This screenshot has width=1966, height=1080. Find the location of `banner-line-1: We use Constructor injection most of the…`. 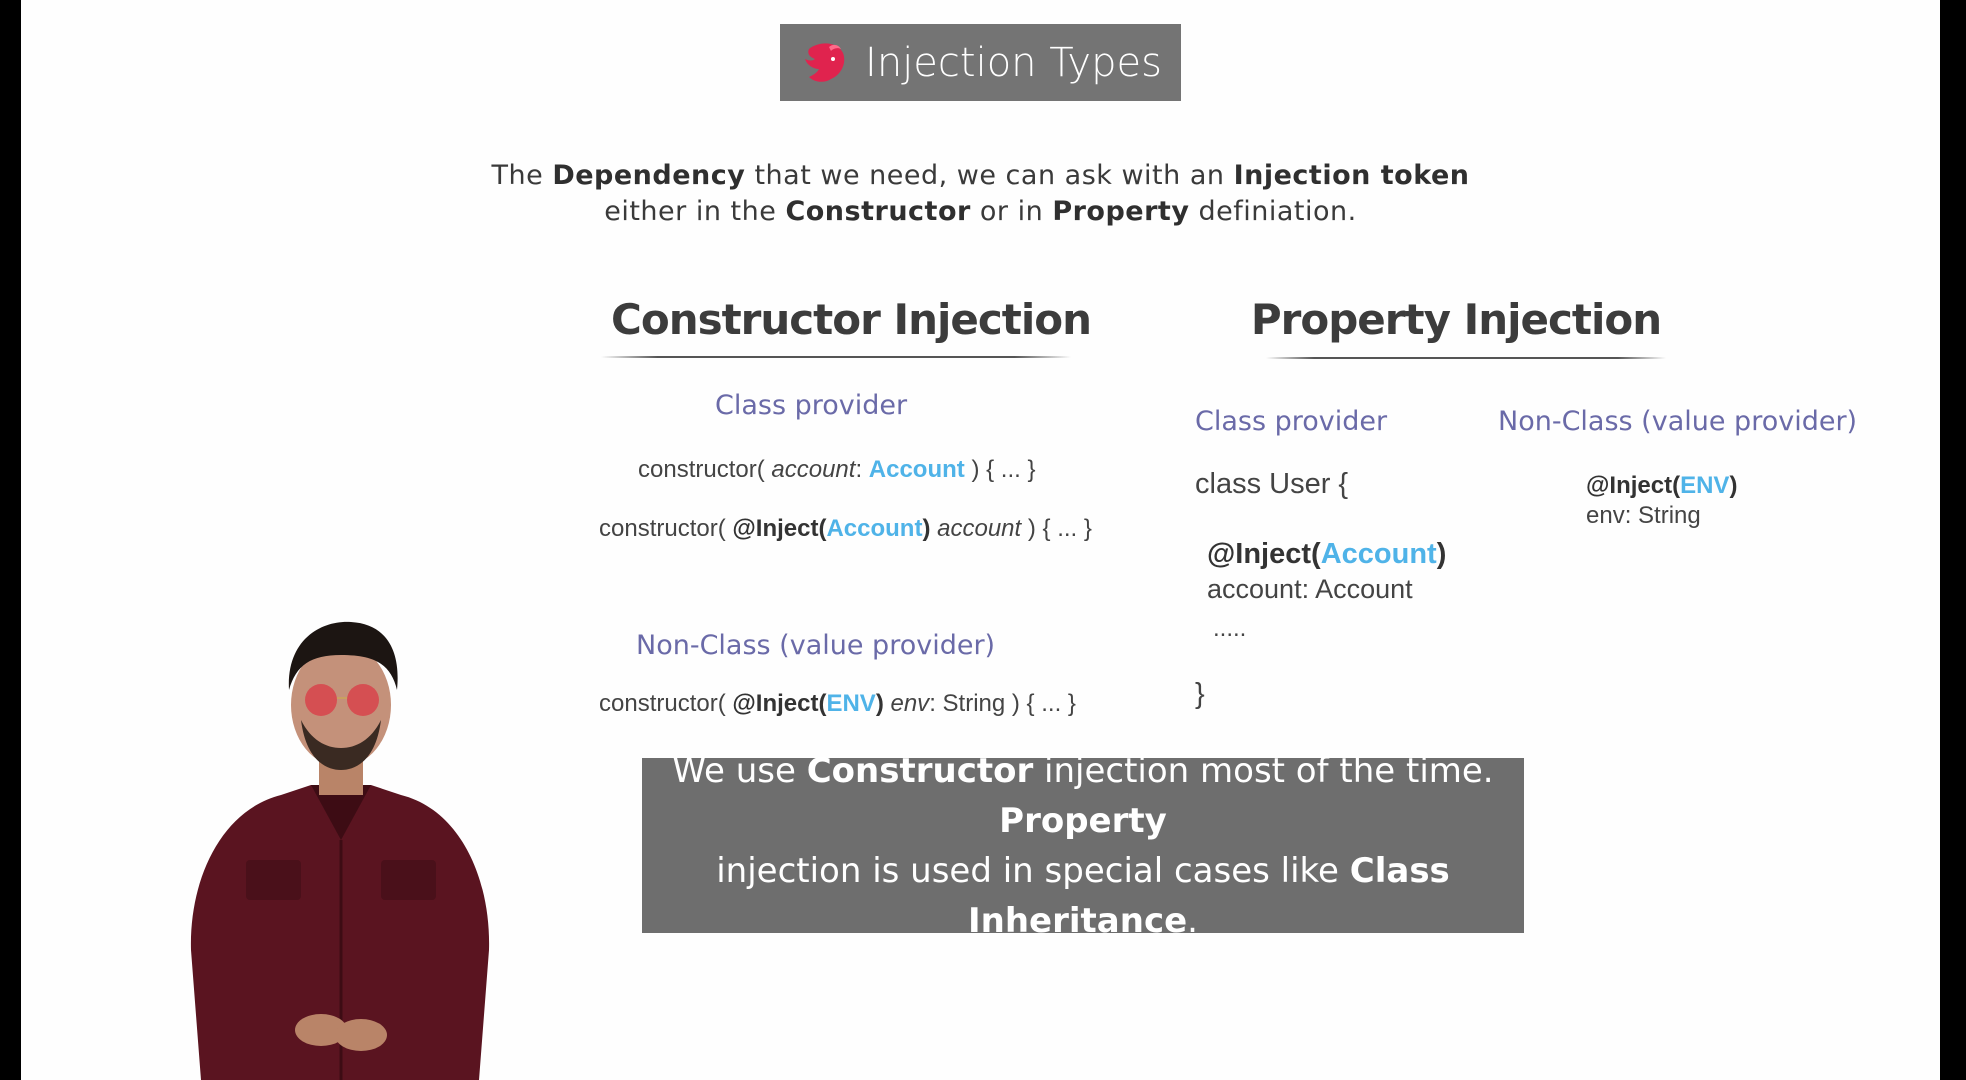

banner-line-1: We use Constructor injection most of the… is located at coordinates (1083, 796).